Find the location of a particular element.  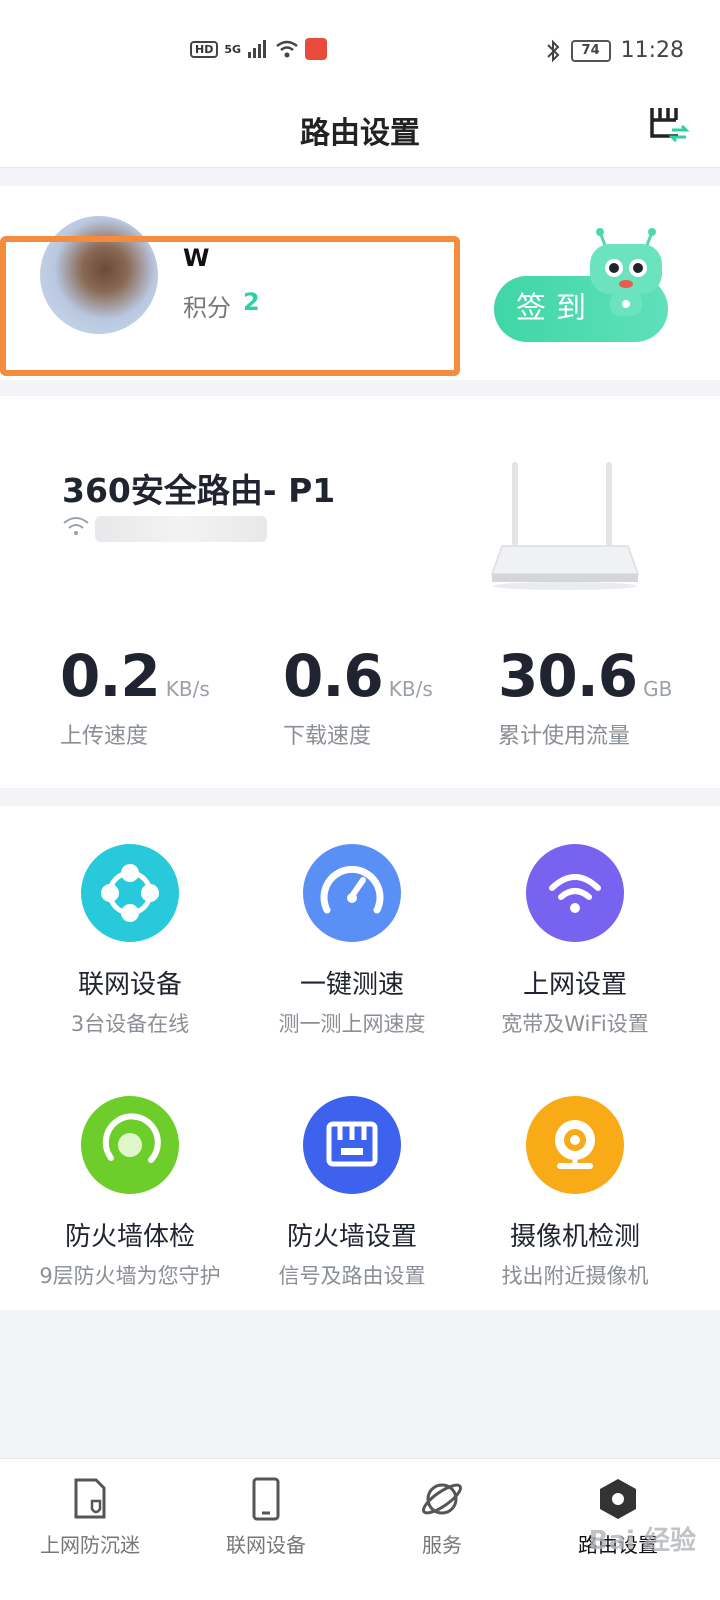

feature-title: 摄像机检测 is located at coordinates (574, 1237).